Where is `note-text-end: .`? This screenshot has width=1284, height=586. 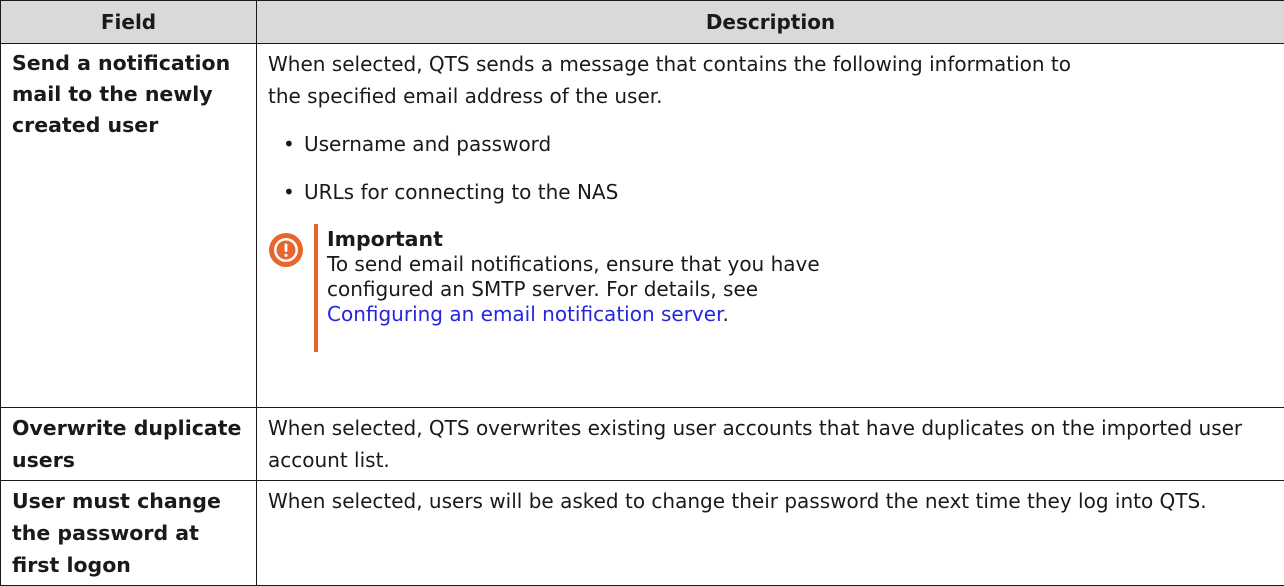 note-text-end: . is located at coordinates (725, 314).